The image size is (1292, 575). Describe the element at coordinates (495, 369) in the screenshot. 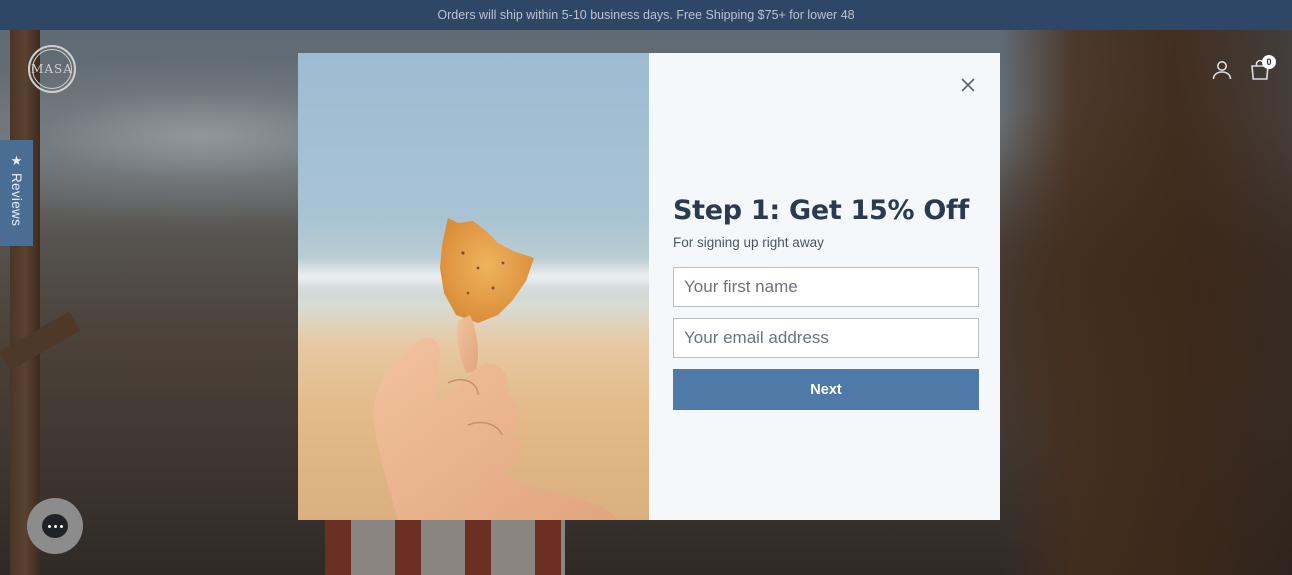

I see `popup-image-hand-chip` at that location.